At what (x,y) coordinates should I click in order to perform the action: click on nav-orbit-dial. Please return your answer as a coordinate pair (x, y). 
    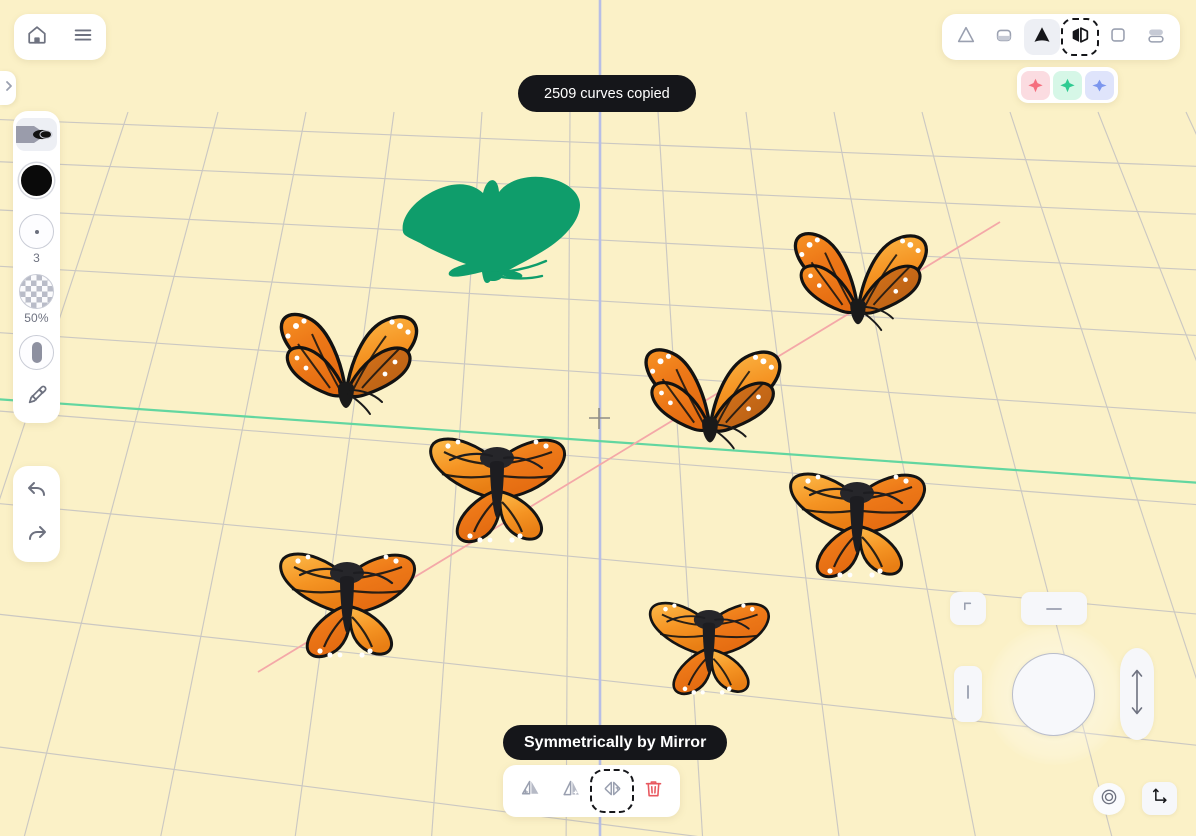
    Looking at the image, I should click on (1053, 694).